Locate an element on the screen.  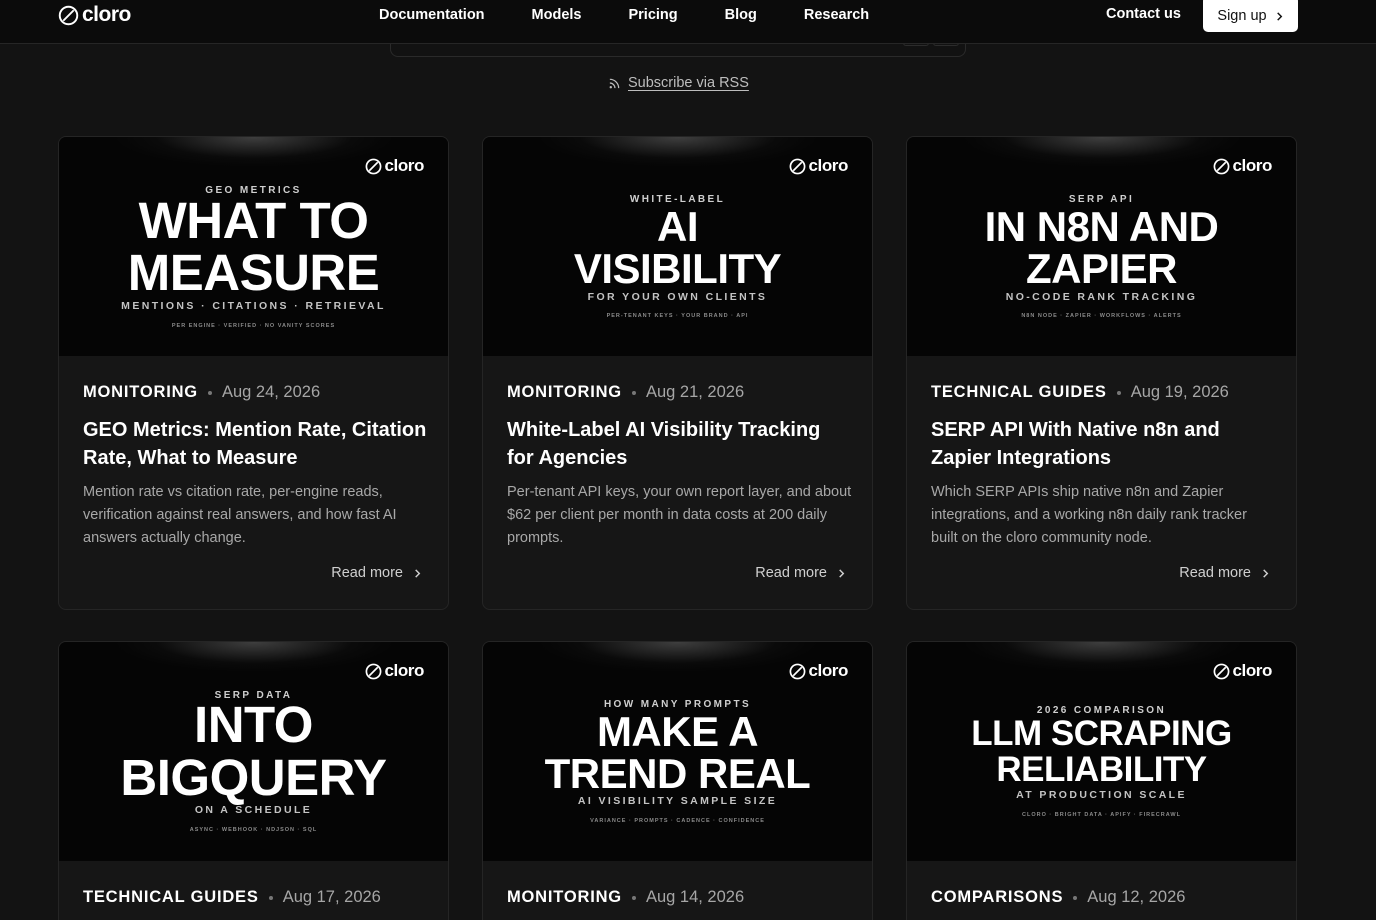
contact-link: Contact us is located at coordinates (1143, 14).